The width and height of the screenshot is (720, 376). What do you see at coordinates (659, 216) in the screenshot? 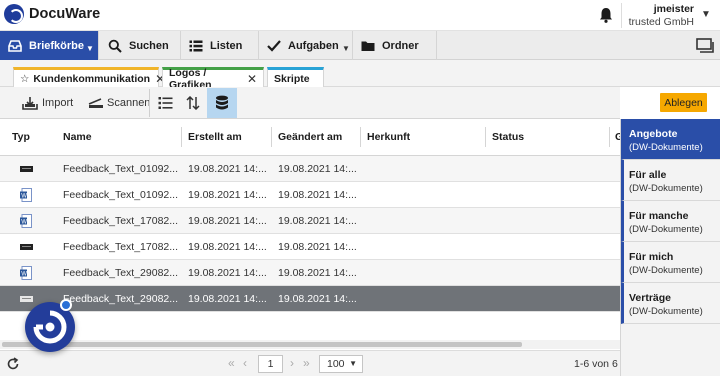
I see `tray-title: Für manche` at bounding box center [659, 216].